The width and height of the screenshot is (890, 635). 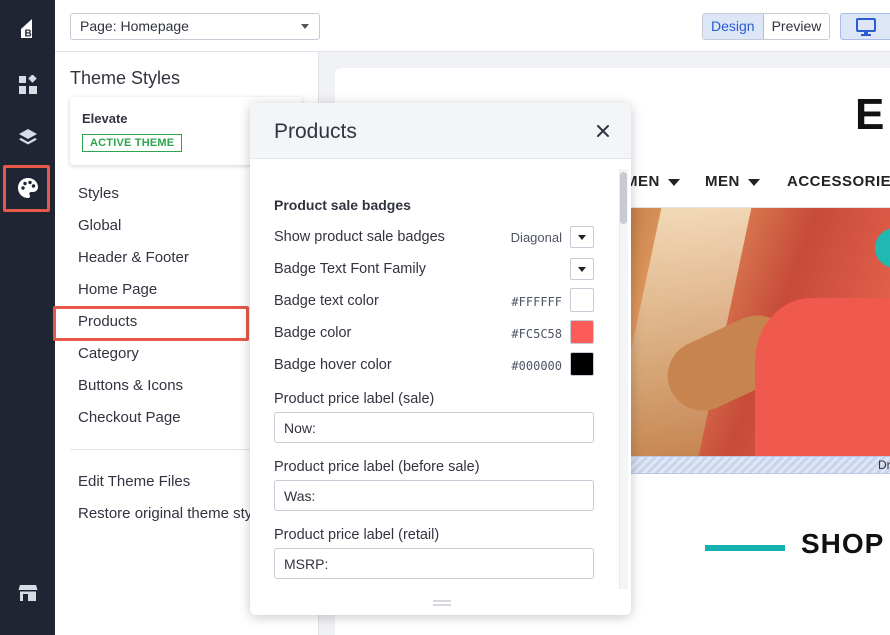 I want to click on page-select: Page: Homepage, so click(x=195, y=26).